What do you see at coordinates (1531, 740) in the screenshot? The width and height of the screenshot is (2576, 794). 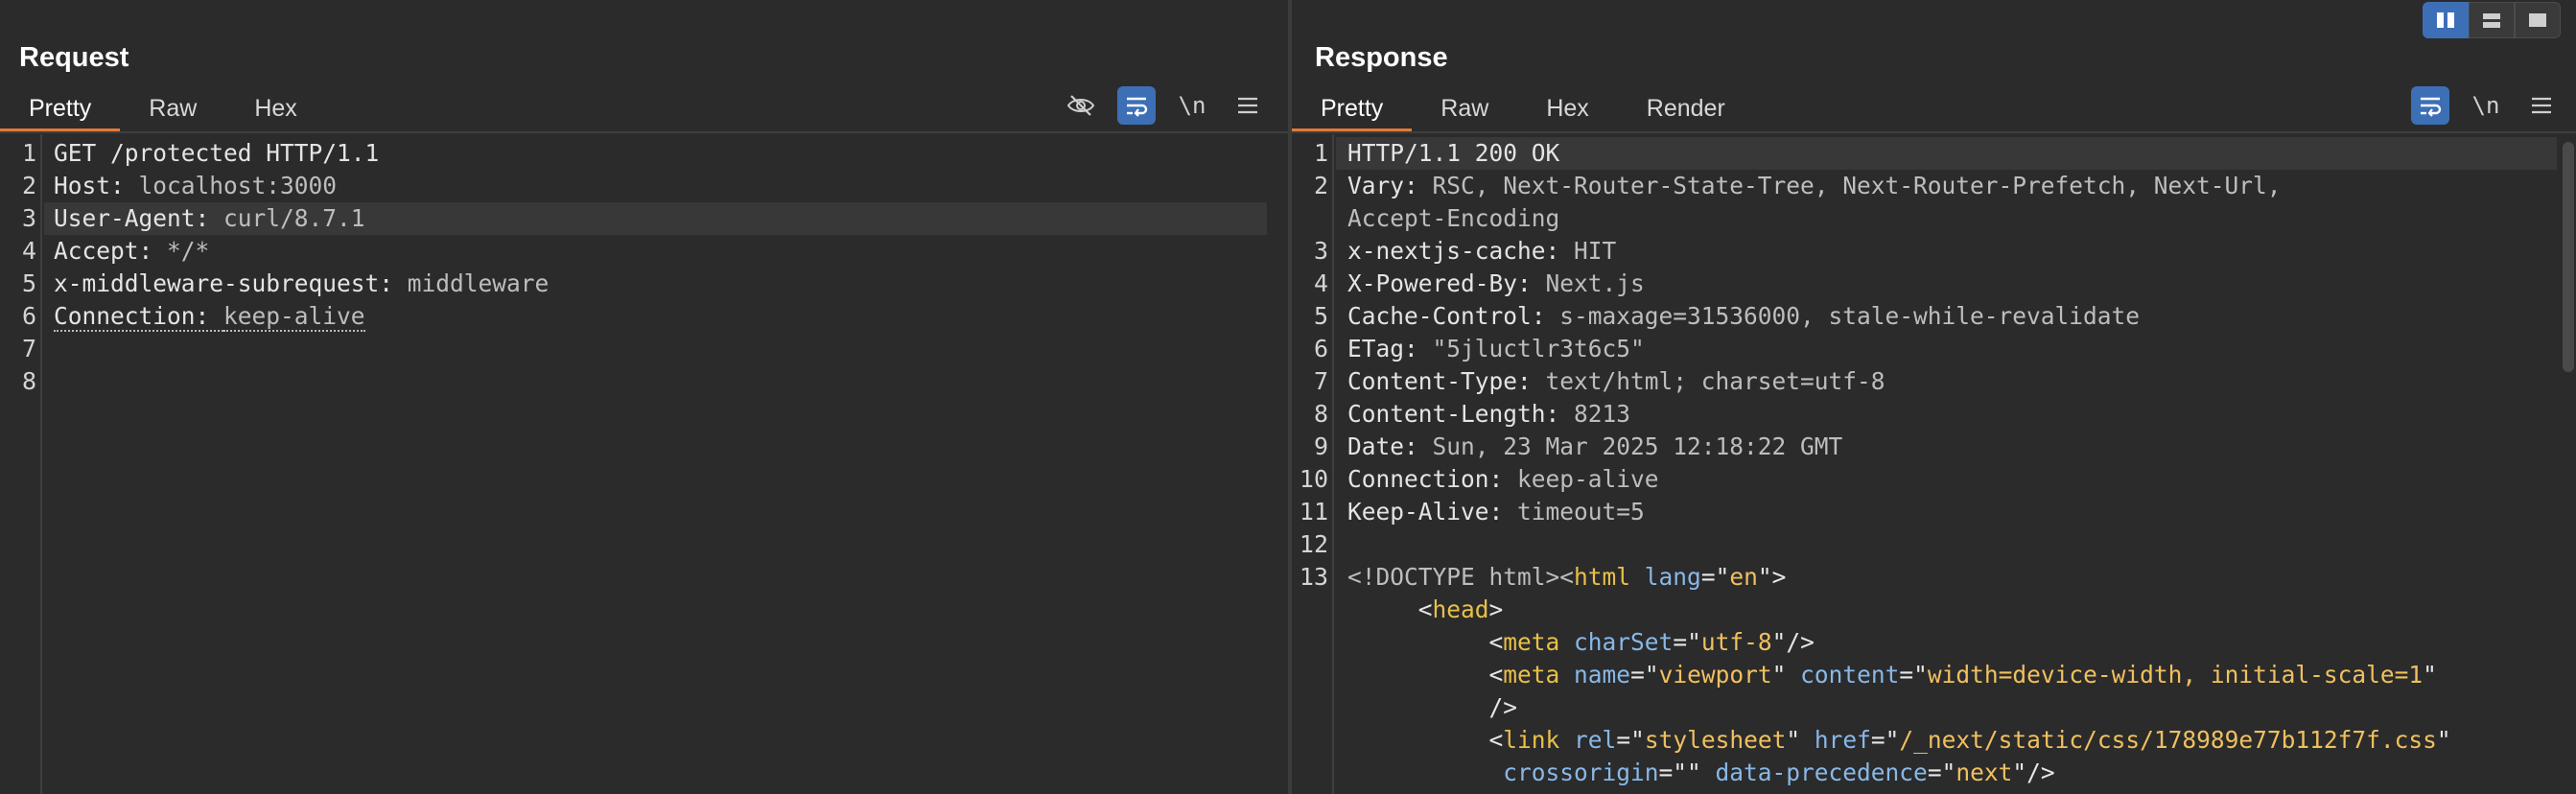 I see `code-token: link` at bounding box center [1531, 740].